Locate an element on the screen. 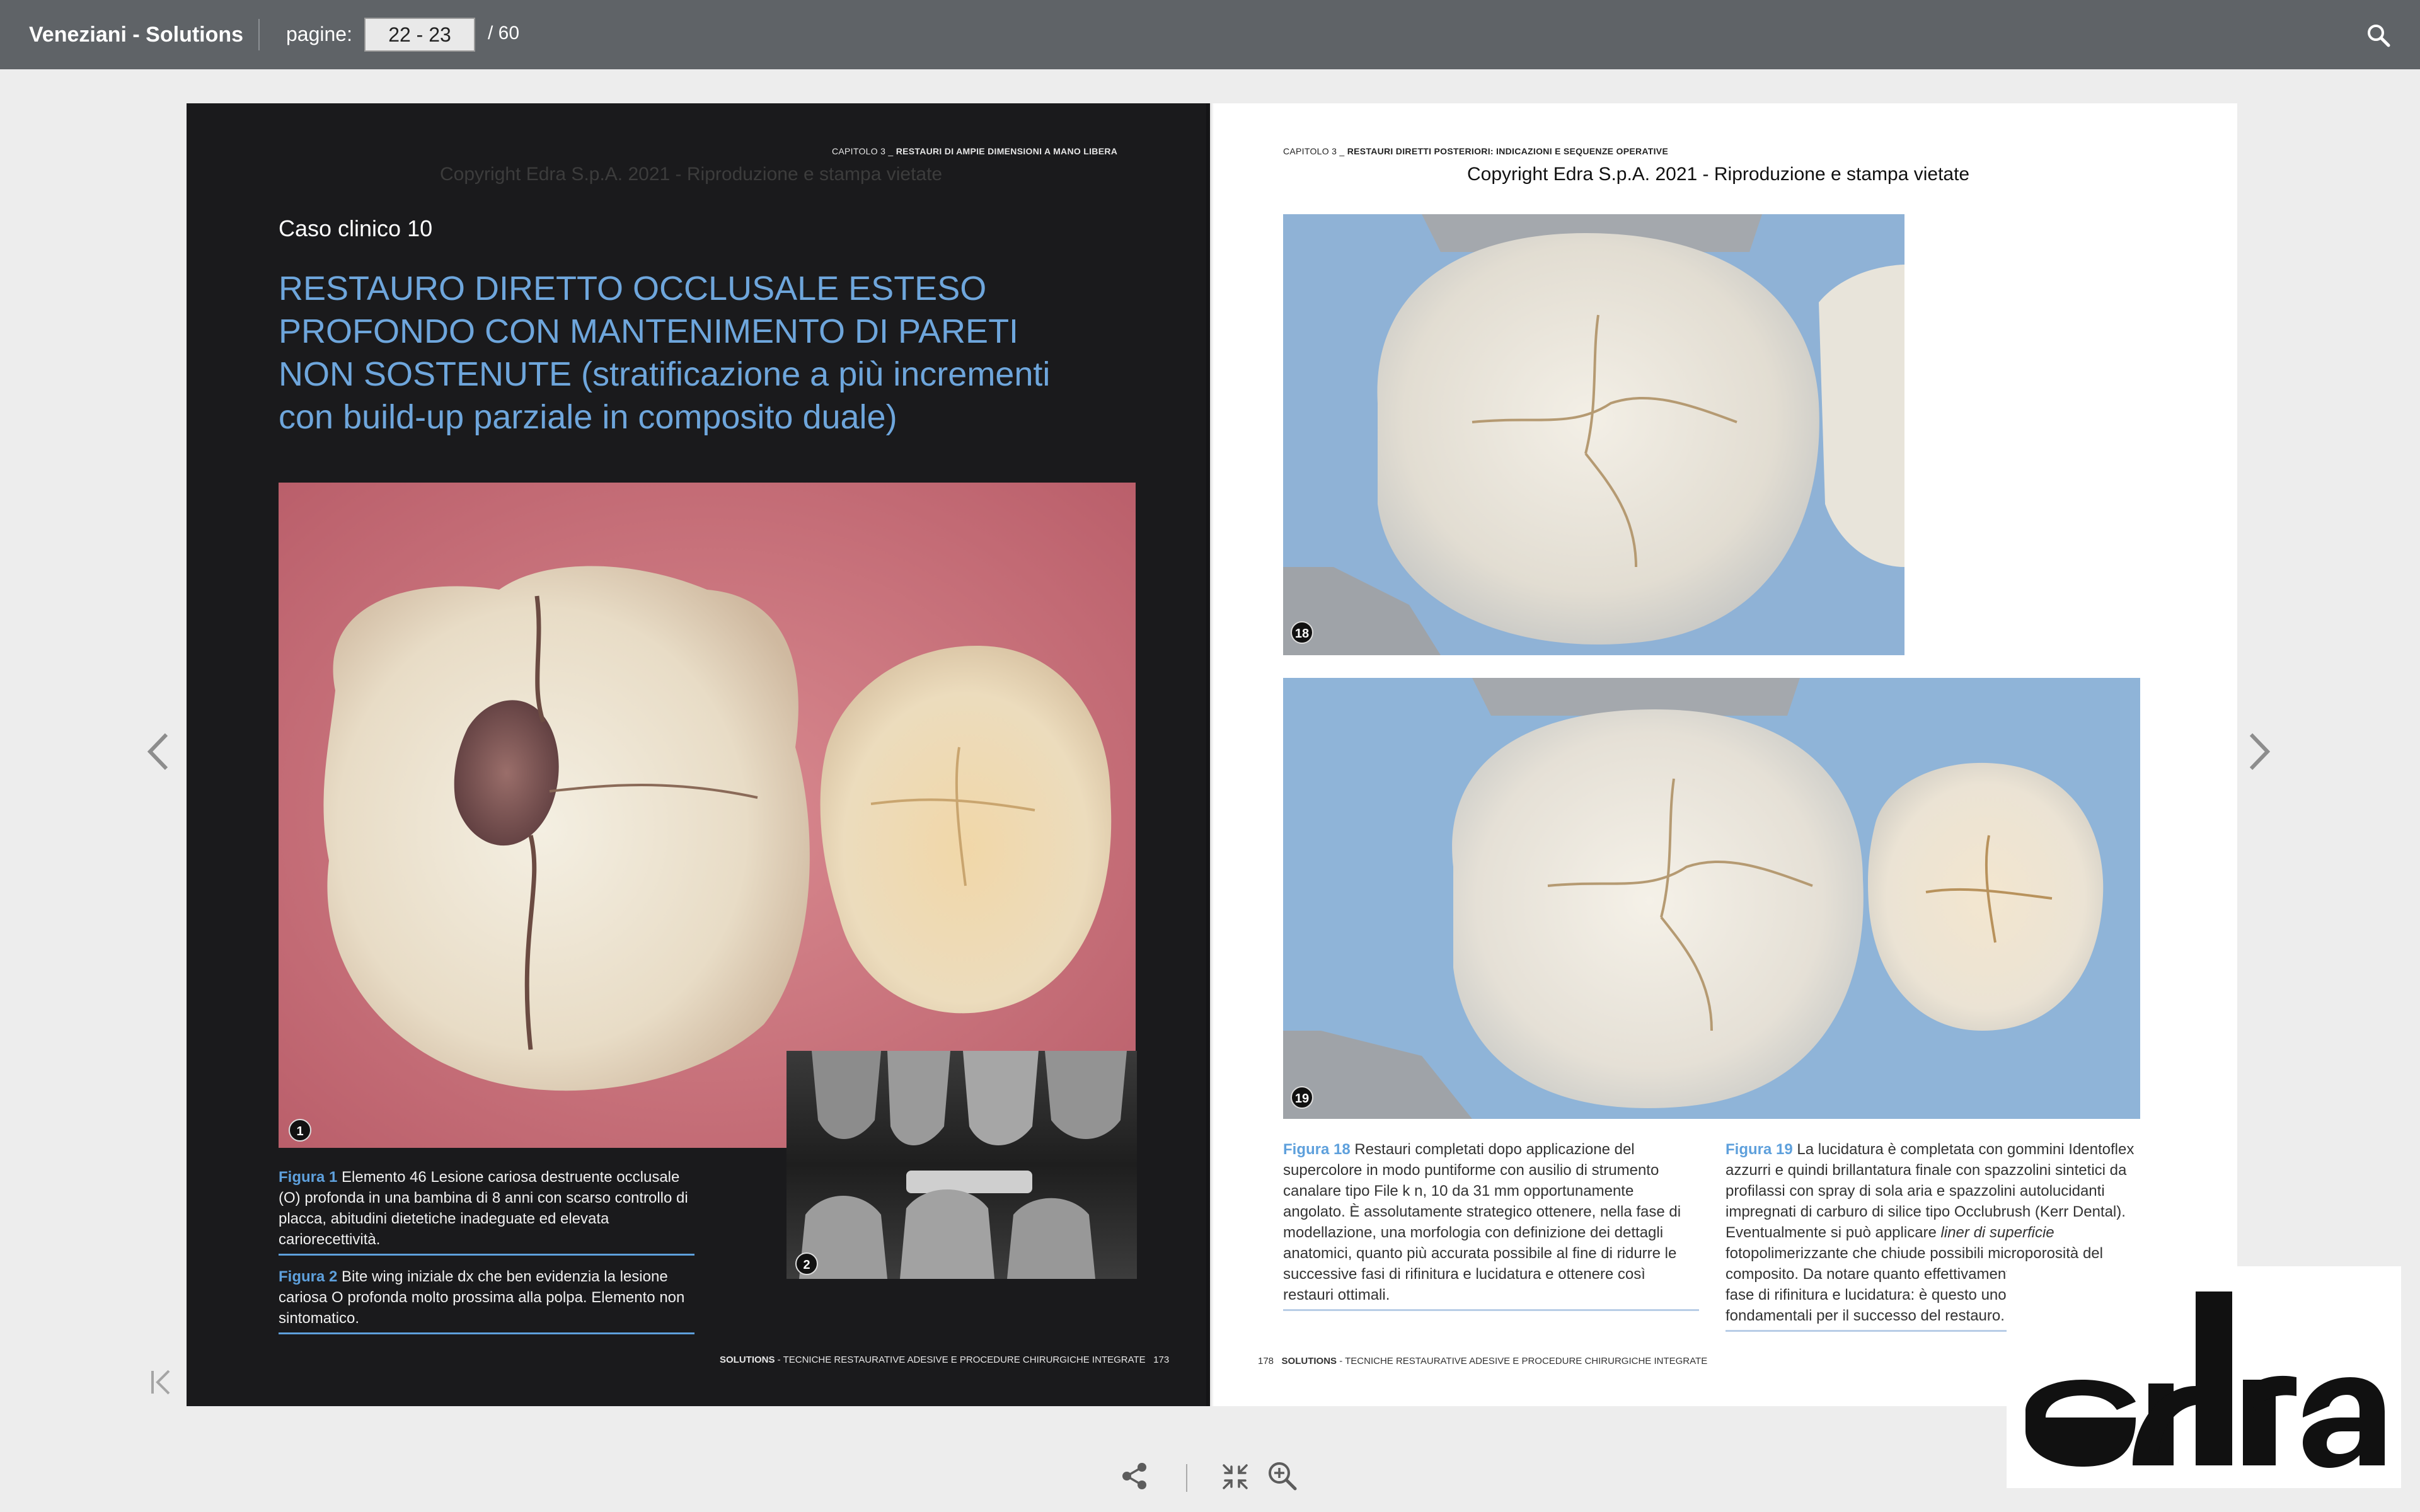 This screenshot has width=2420, height=1512. figure-2-label: Figura 2 is located at coordinates (308, 1276).